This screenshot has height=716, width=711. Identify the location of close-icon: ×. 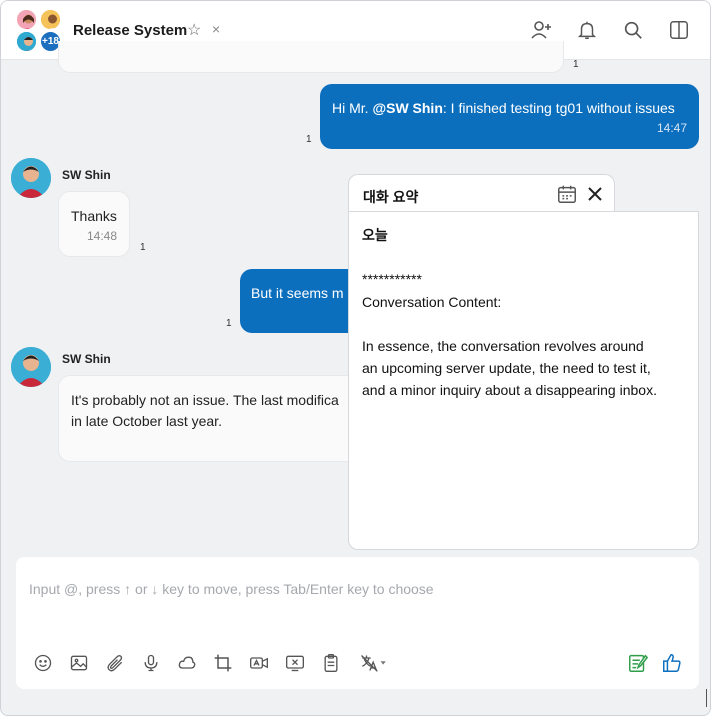
(216, 29).